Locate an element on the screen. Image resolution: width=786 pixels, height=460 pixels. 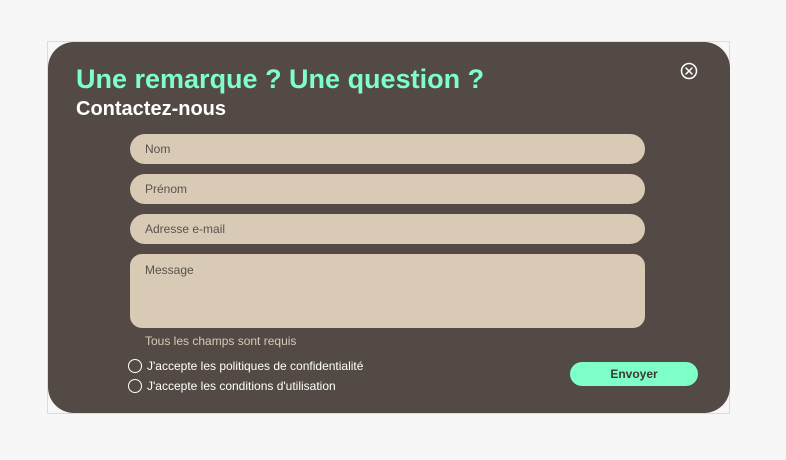
terms-radio-icon is located at coordinates (135, 386).